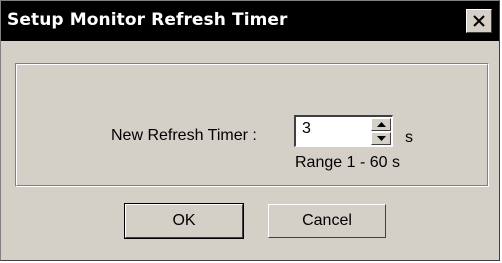 The height and width of the screenshot is (263, 502). I want to click on ok-button: OK, so click(184, 221).